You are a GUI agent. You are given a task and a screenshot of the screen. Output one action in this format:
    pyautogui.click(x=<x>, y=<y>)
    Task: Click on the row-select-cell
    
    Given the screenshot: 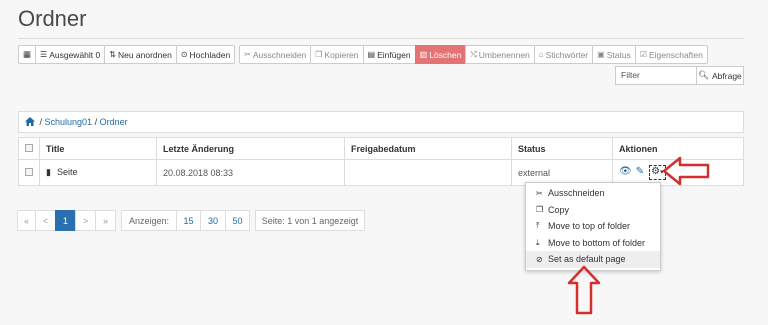 What is the action you would take?
    pyautogui.click(x=29, y=172)
    